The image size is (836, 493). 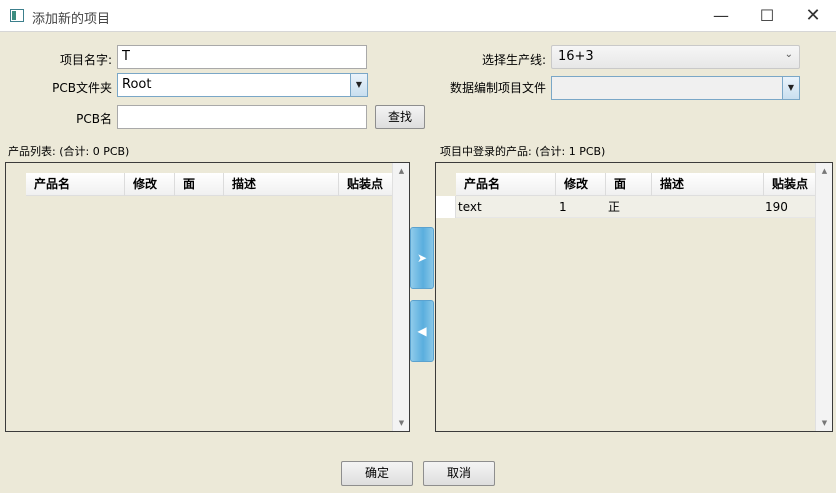 What do you see at coordinates (85, 60) in the screenshot?
I see `project-name-label: 项目名字:` at bounding box center [85, 60].